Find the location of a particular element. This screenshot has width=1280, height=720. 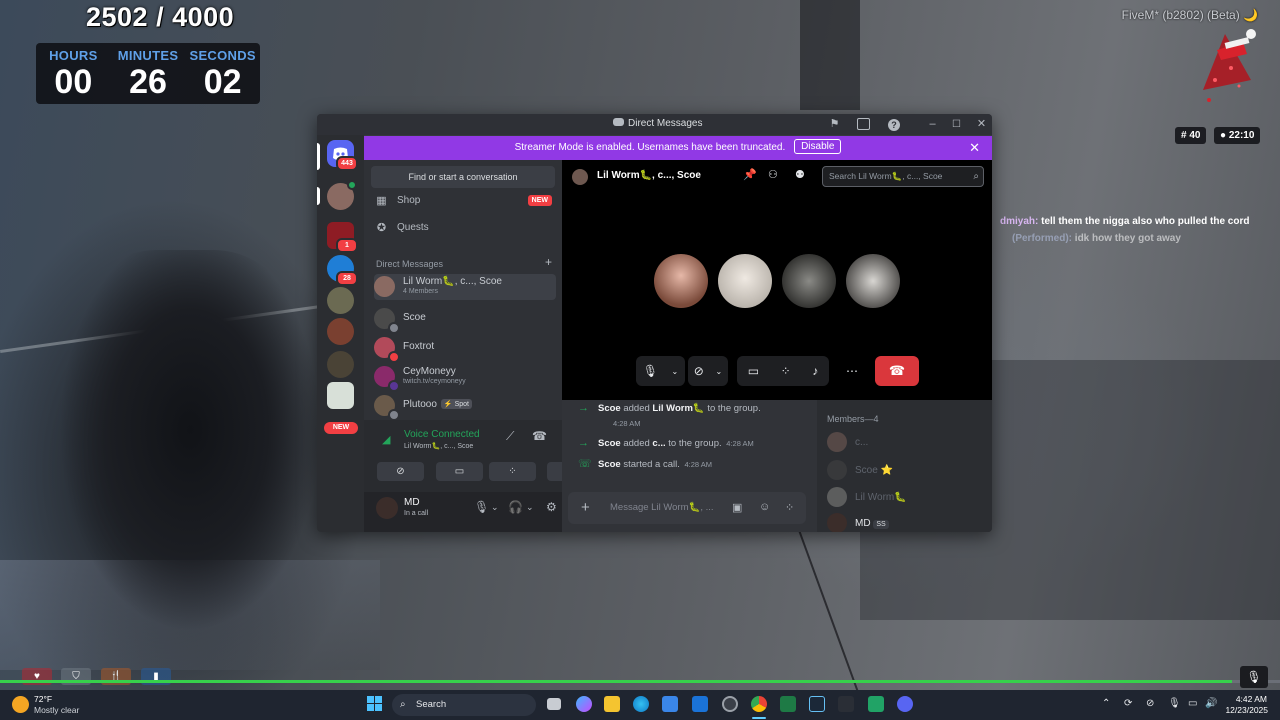

notification-off-icon: ⊘ is located at coordinates (1150, 703).